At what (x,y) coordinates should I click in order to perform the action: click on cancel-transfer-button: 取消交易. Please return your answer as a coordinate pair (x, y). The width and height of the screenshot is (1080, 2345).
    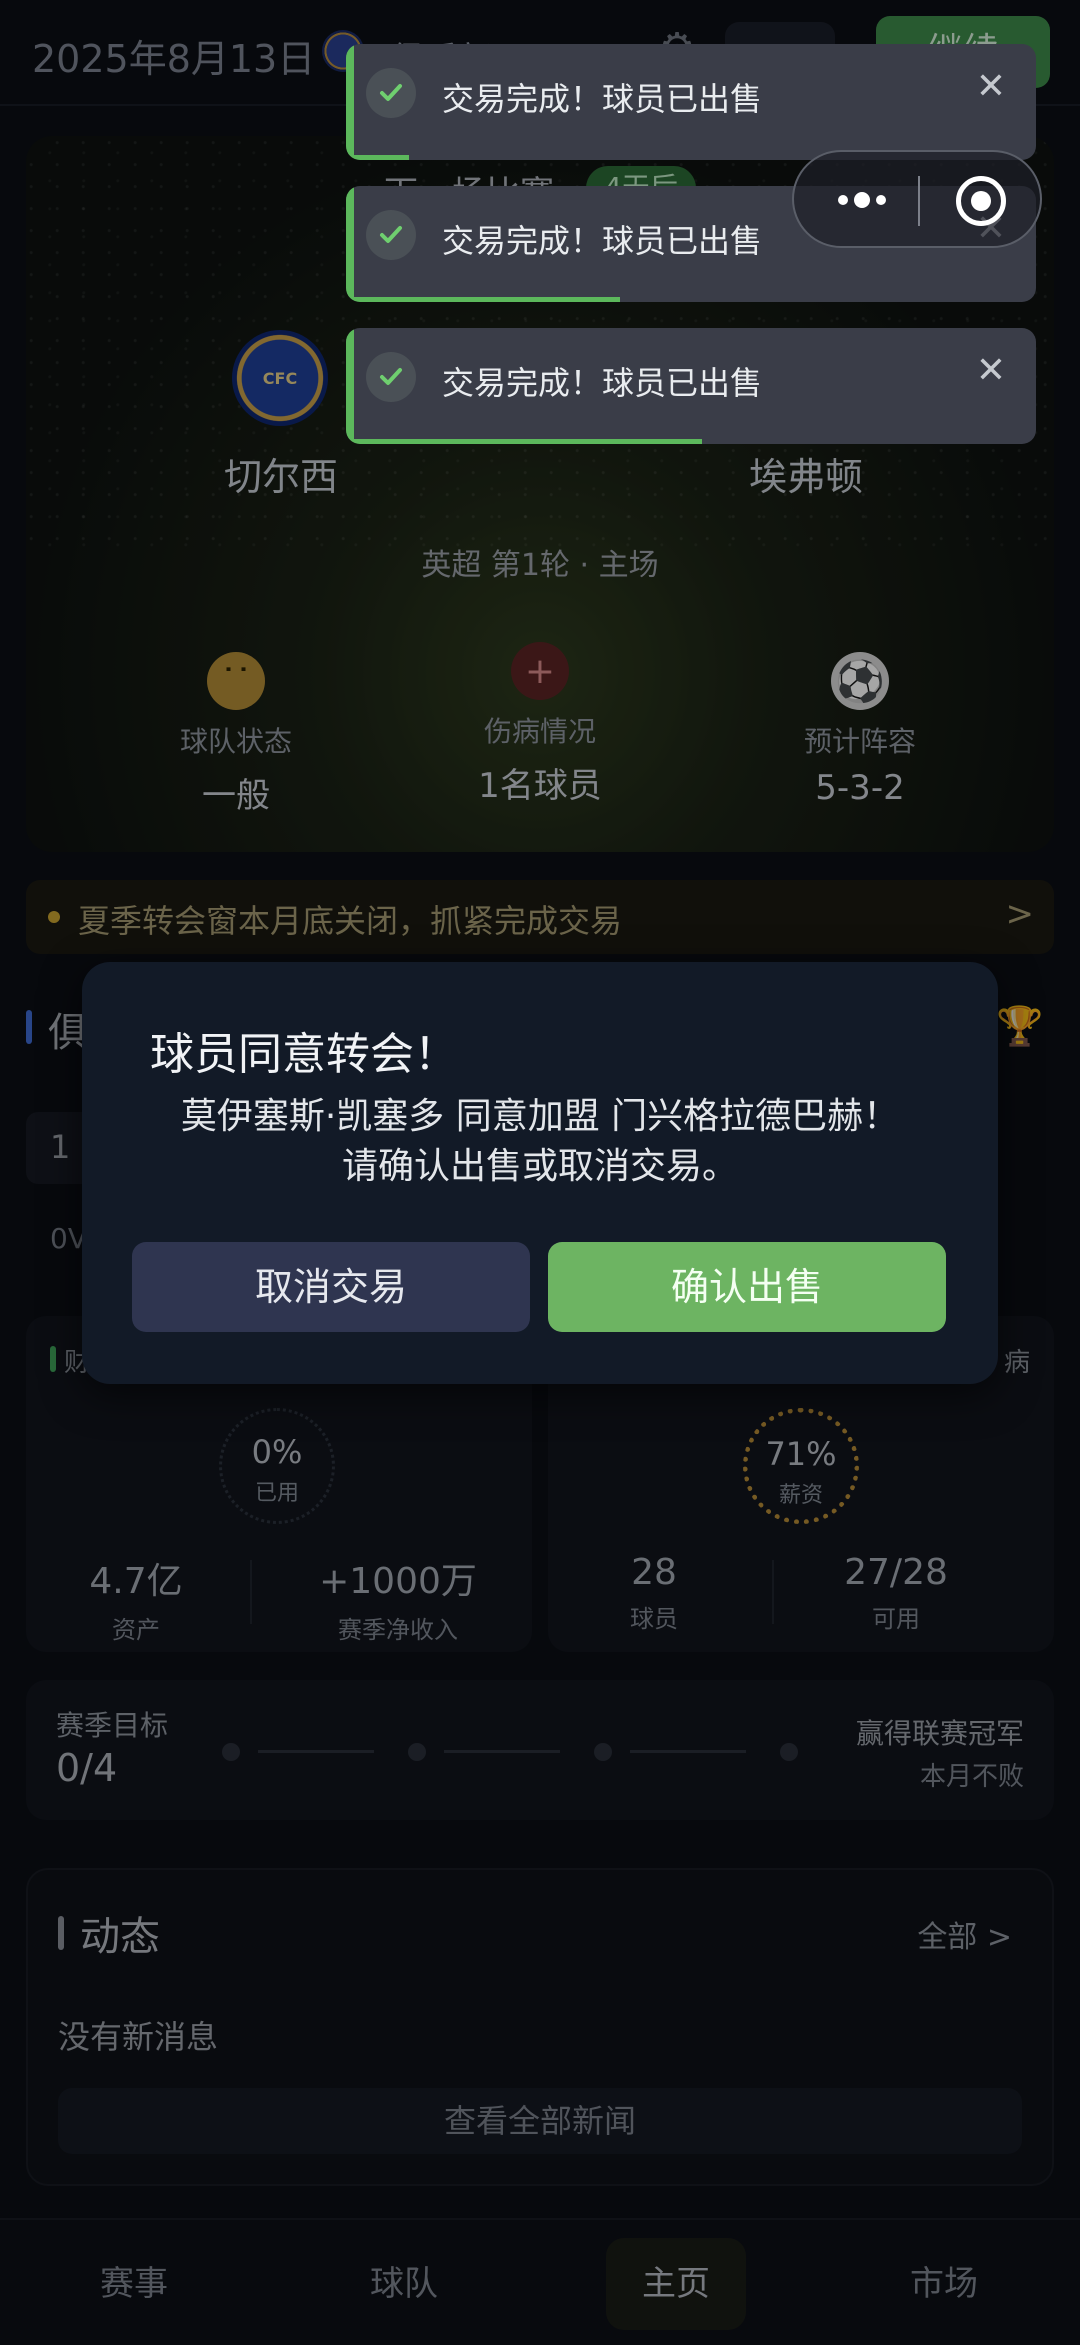
    Looking at the image, I should click on (331, 1287).